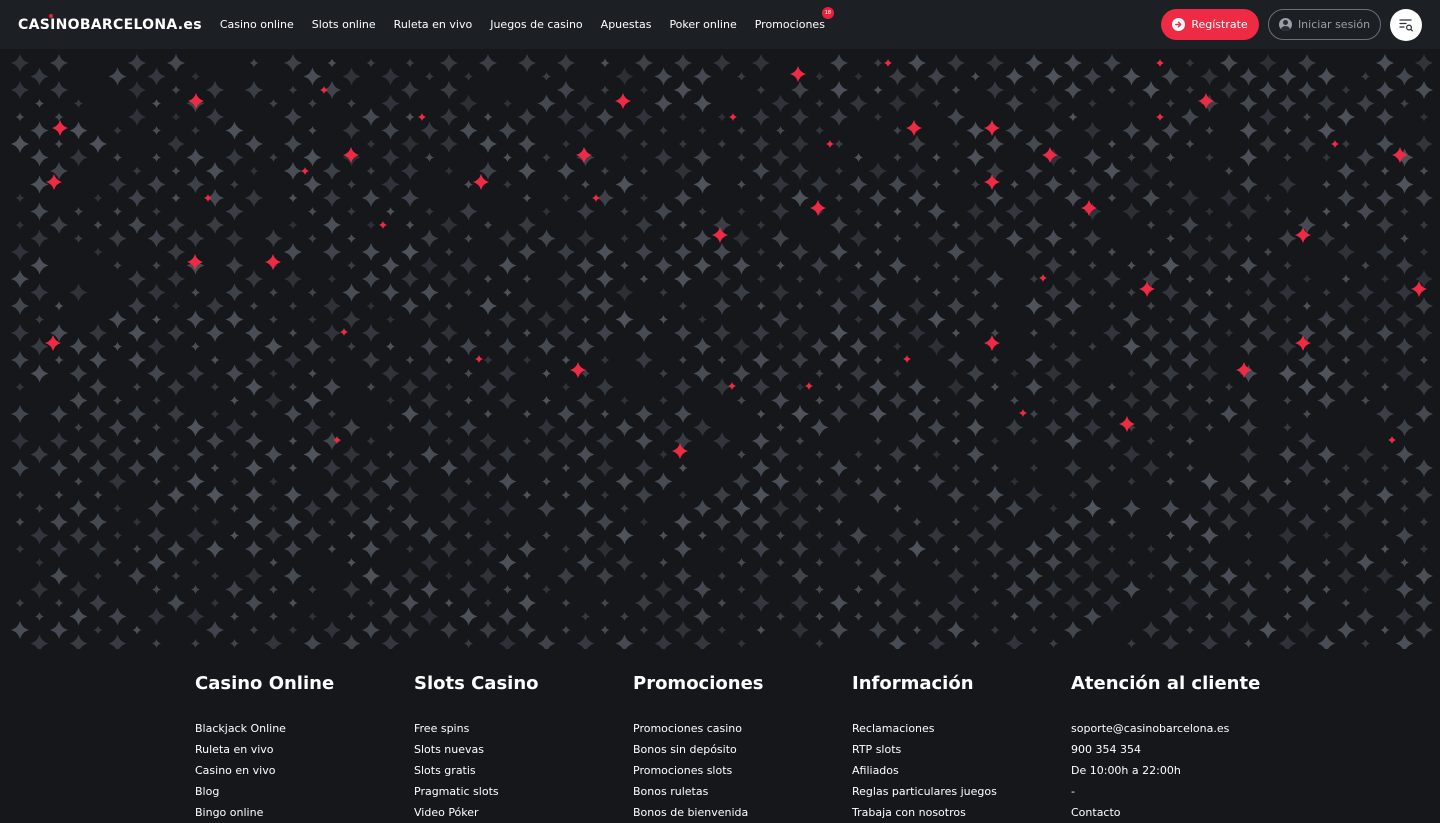 The width and height of the screenshot is (1440, 823). Describe the element at coordinates (702, 24) in the screenshot. I see `nav-poker-online: Poker online` at that location.